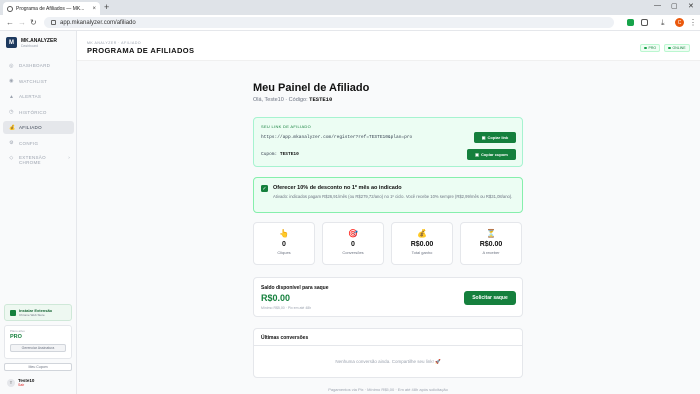 Image resolution: width=700 pixels, height=394 pixels. Describe the element at coordinates (422, 252) in the screenshot. I see `stat-label: Total ganho` at that location.